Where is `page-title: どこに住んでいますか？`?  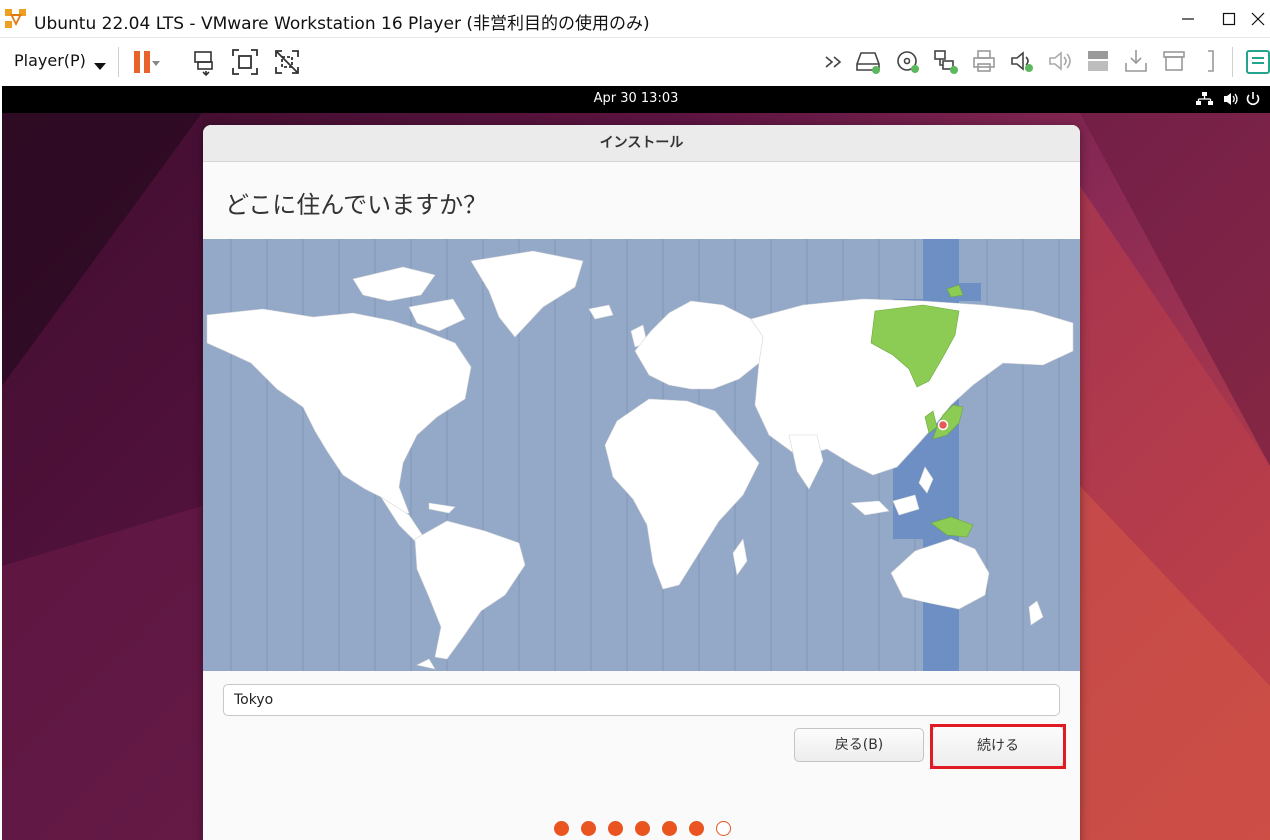
page-title: どこに住んでいますか？ is located at coordinates (356, 205).